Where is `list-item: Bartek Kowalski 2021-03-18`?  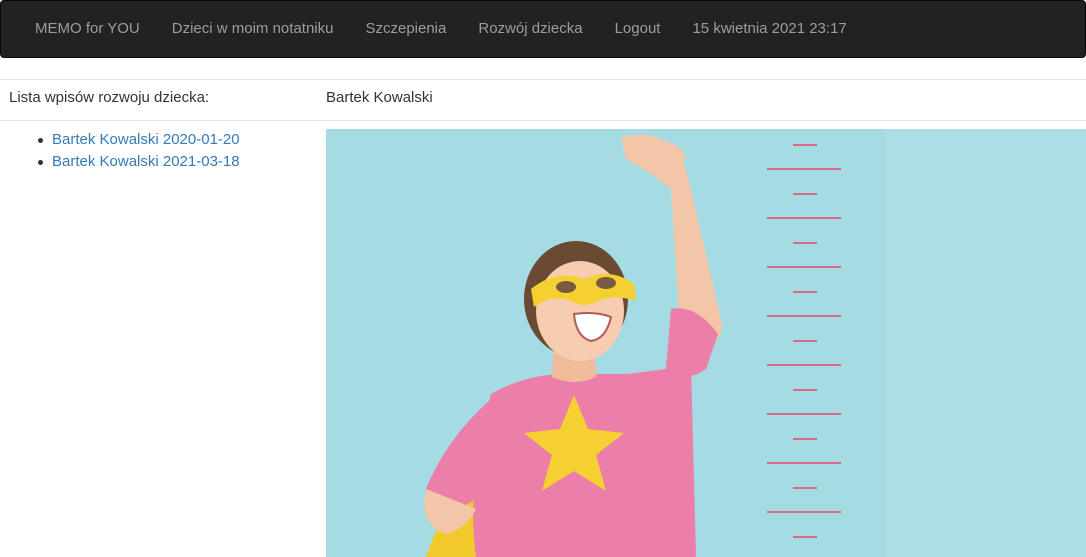 list-item: Bartek Kowalski 2021-03-18 is located at coordinates (139, 162).